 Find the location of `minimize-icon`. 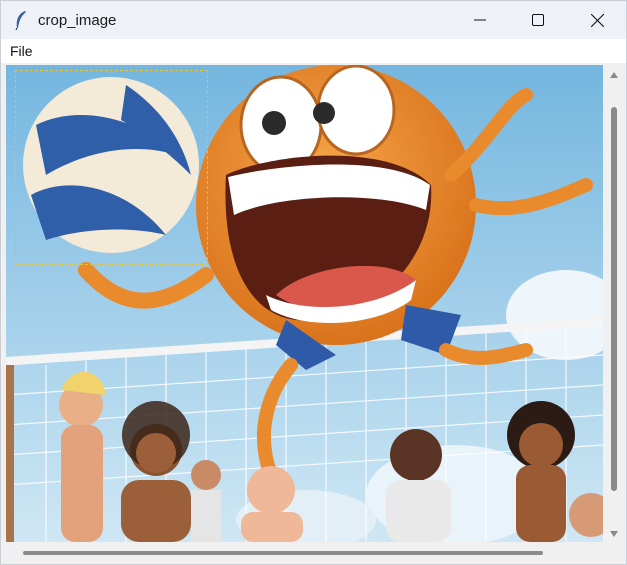

minimize-icon is located at coordinates (480, 20).